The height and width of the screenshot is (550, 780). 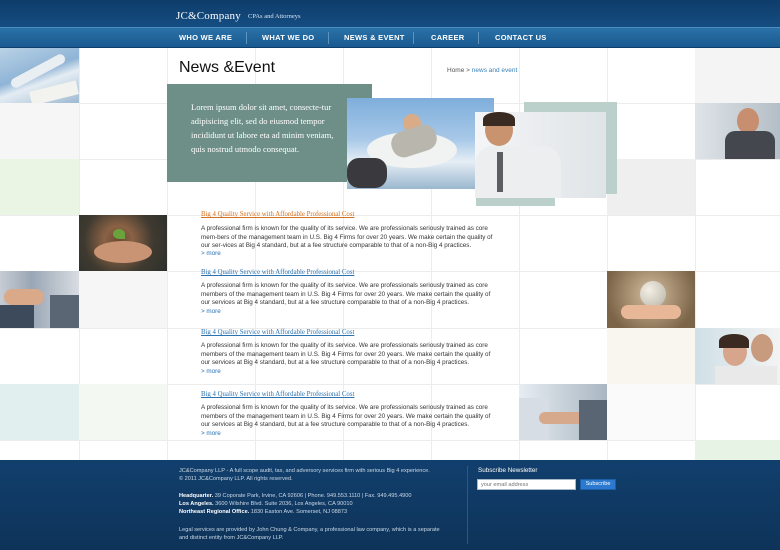 I want to click on nav-news-event: NEWS & EVENT, so click(x=374, y=38).